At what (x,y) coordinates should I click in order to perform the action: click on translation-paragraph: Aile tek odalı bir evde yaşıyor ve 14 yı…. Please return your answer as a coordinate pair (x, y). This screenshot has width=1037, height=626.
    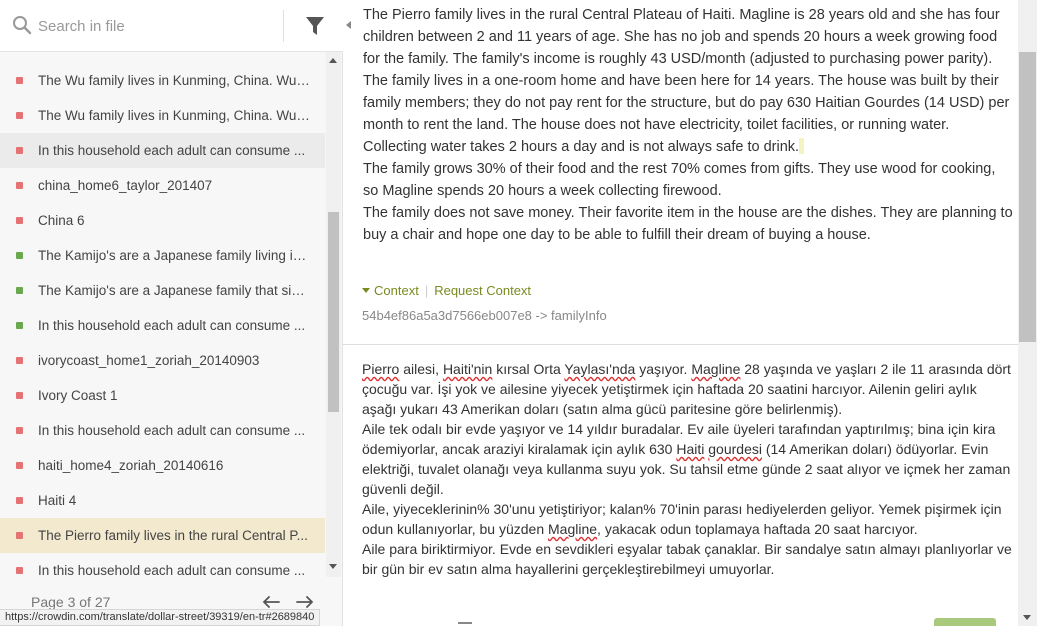
    Looking at the image, I should click on (686, 459).